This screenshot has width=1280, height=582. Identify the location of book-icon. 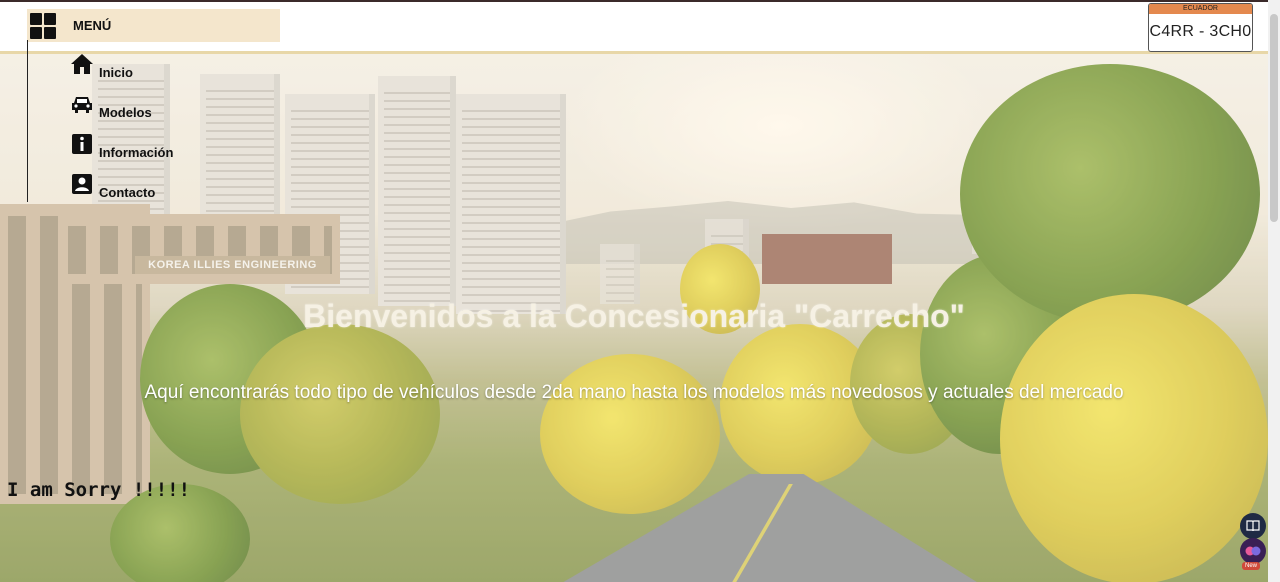
(1253, 526).